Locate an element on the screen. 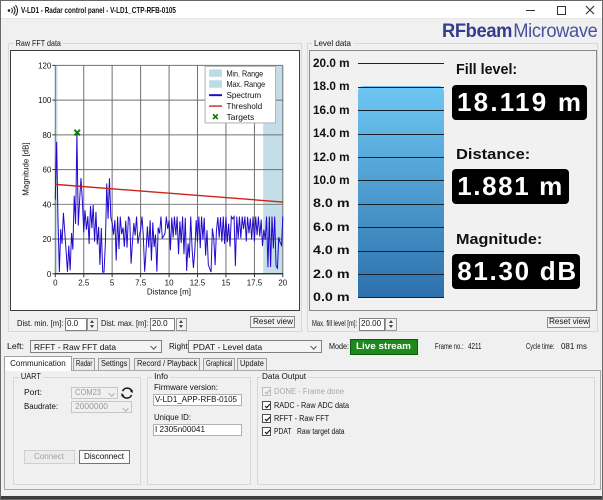  svg-text: 60 is located at coordinates (46, 170).